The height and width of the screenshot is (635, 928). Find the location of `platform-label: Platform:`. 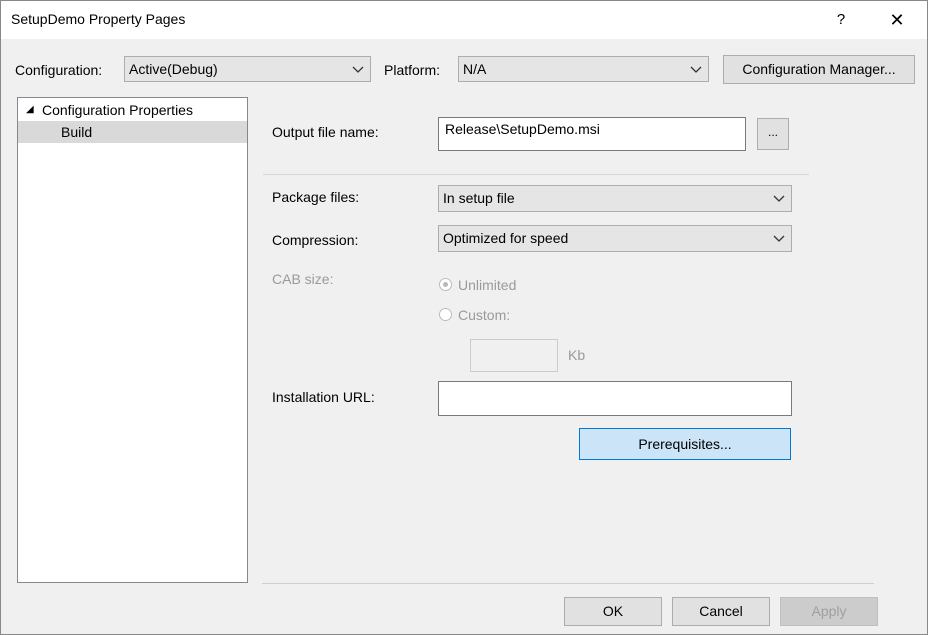

platform-label: Platform: is located at coordinates (412, 70).